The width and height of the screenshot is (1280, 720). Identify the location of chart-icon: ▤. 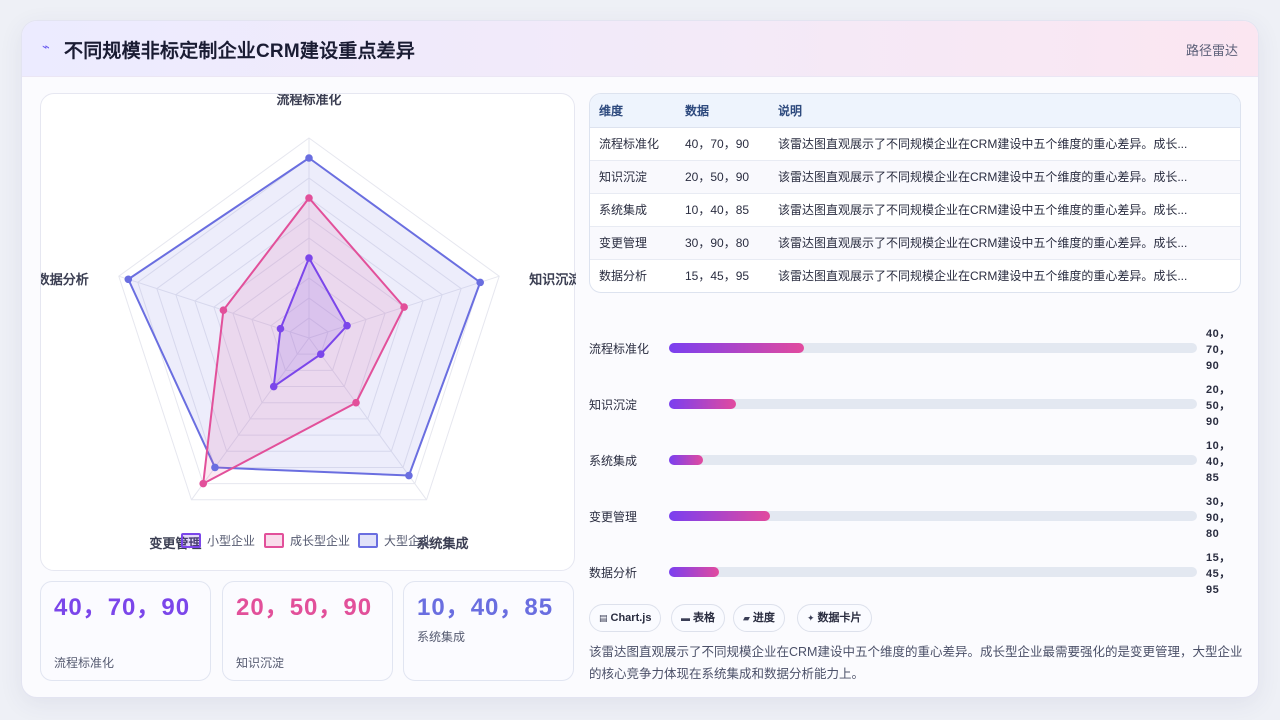
(603, 618).